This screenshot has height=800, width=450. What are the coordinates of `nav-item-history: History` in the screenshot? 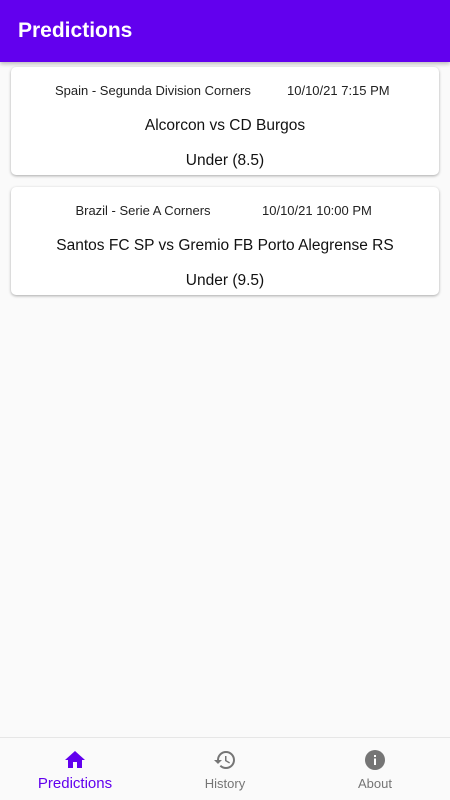 It's located at (225, 769).